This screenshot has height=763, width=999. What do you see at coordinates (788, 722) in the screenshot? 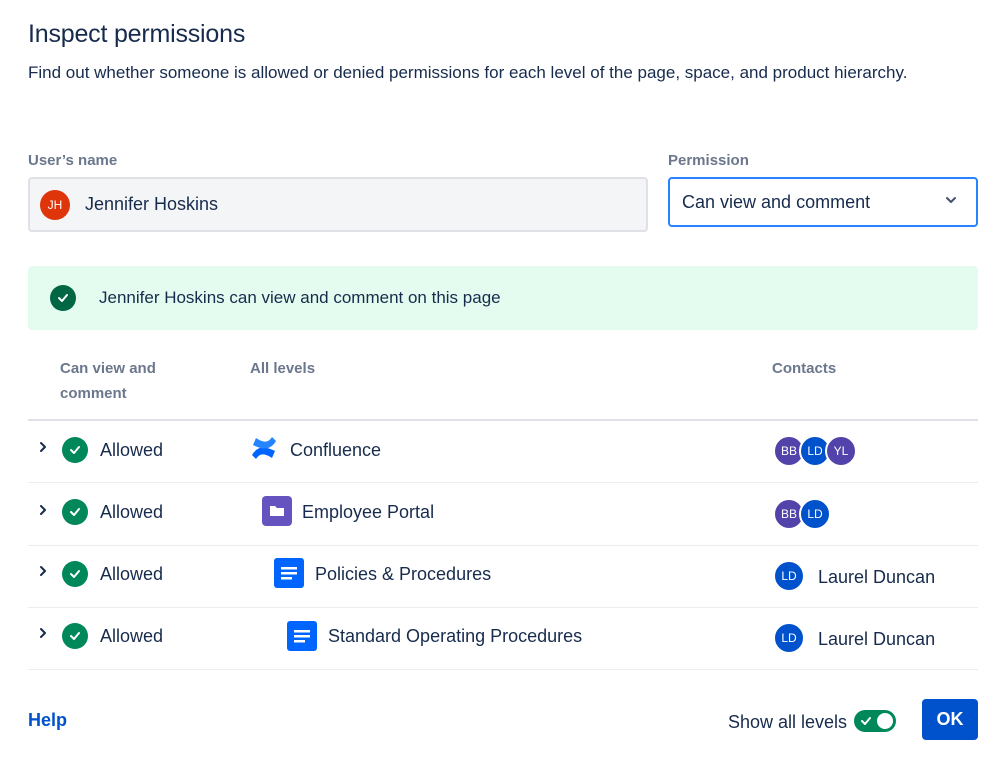
I see `show-all-levels-label: Show all levels` at bounding box center [788, 722].